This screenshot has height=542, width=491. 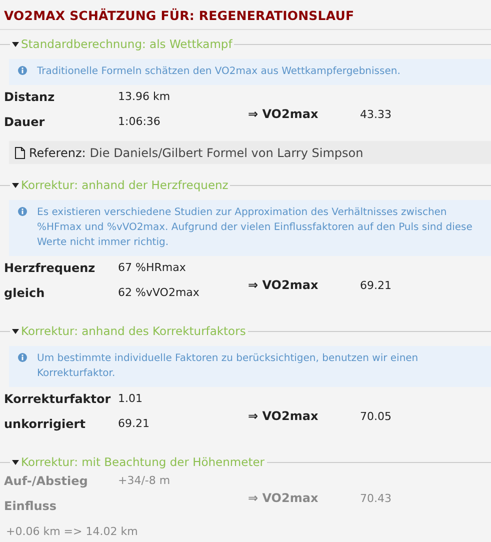 What do you see at coordinates (57, 399) in the screenshot?
I see `field-label: Korrekturfaktor` at bounding box center [57, 399].